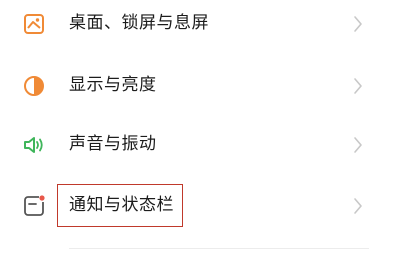  Describe the element at coordinates (219, 248) in the screenshot. I see `divider` at that location.